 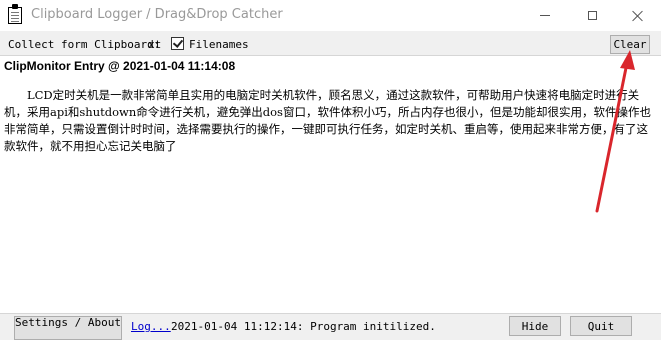 What do you see at coordinates (330, 15) in the screenshot?
I see `title-bar: Clipboard Logger / Drag&Drop Catcher` at bounding box center [330, 15].